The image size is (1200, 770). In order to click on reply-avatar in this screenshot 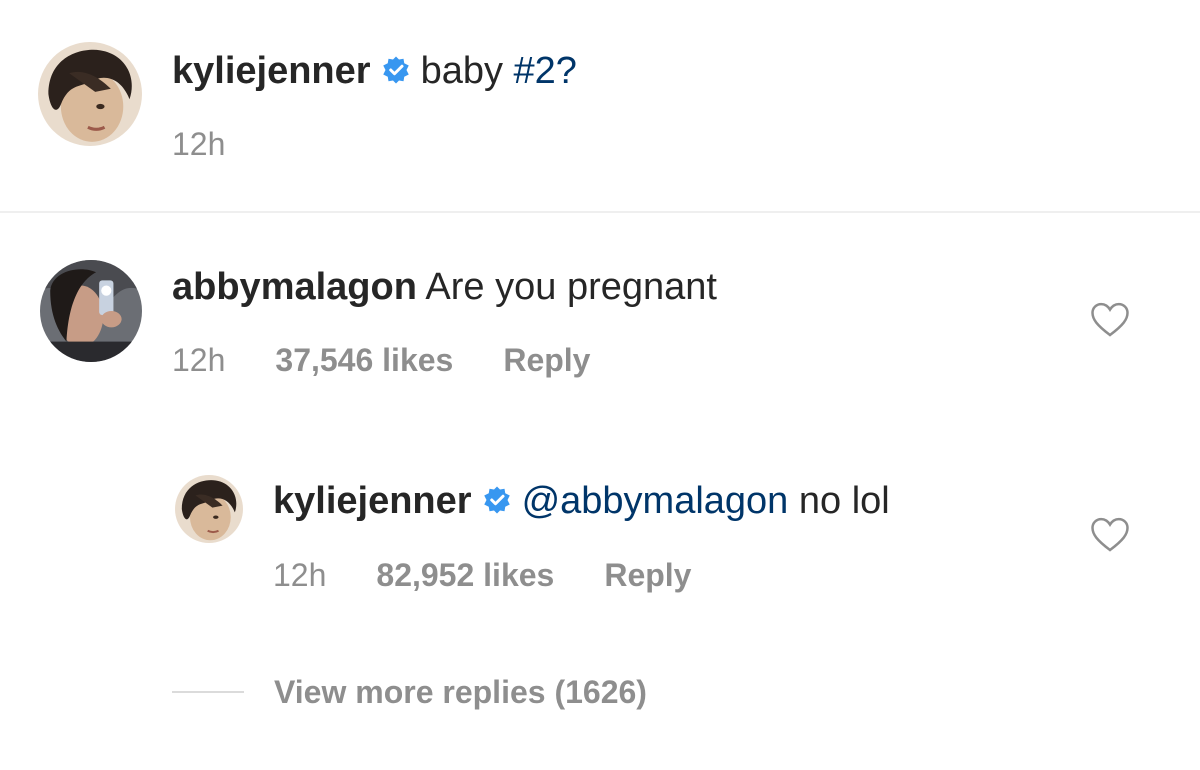, I will do `click(209, 509)`.